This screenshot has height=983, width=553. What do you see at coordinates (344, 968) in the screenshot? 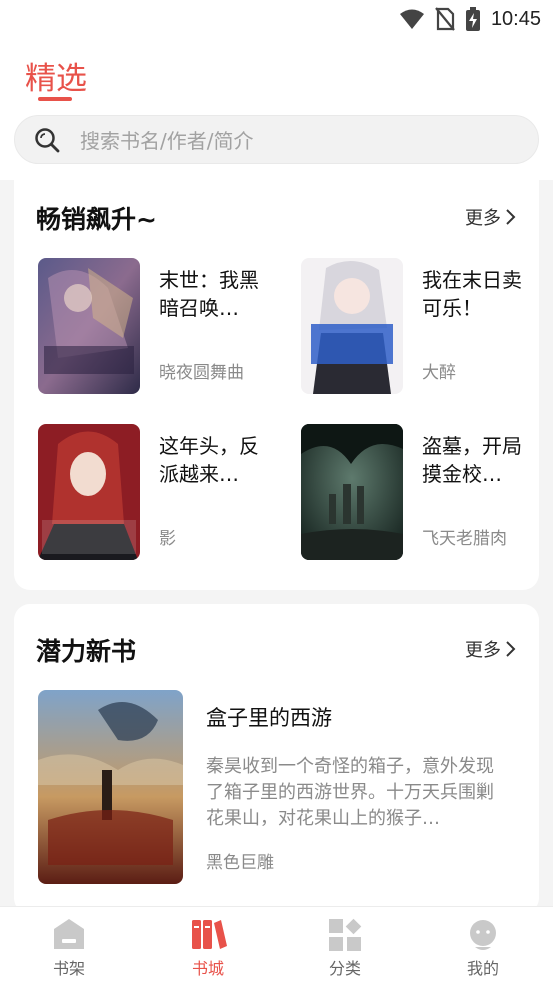
I see `tab-label: 分类` at bounding box center [344, 968].